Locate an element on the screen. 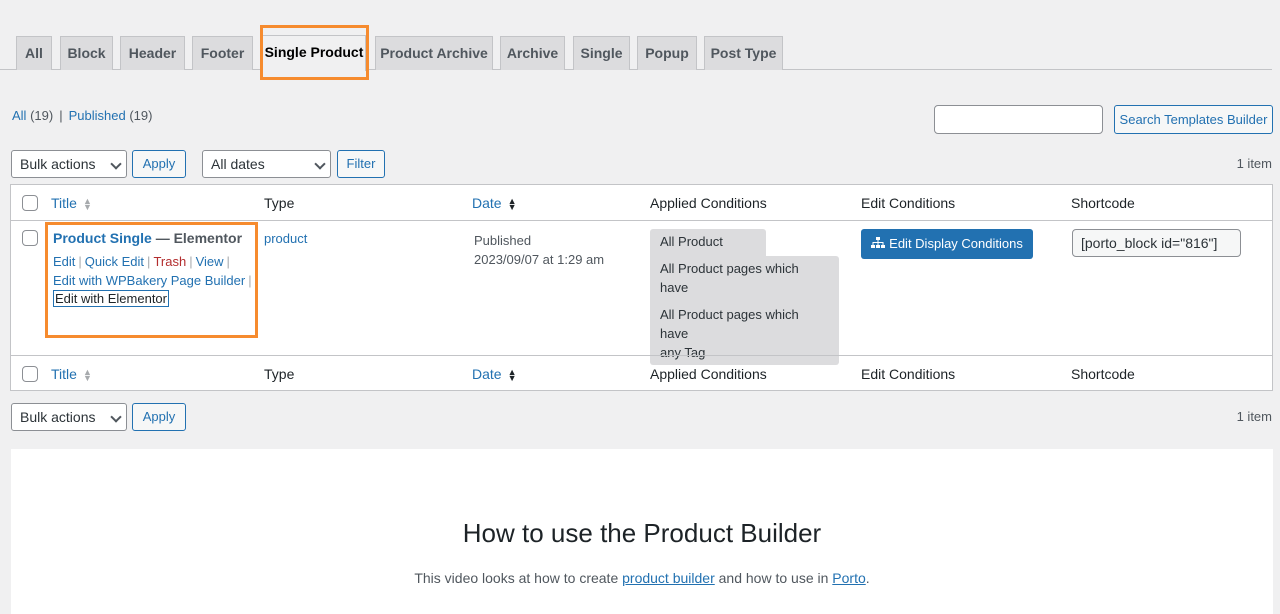 The image size is (1280, 614). filter-published-count: (19) is located at coordinates (141, 115).